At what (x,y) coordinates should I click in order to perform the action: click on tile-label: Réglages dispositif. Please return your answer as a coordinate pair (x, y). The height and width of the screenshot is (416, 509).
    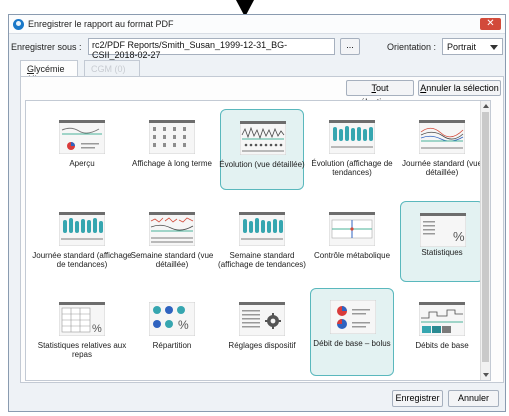
    Looking at the image, I should click on (262, 345).